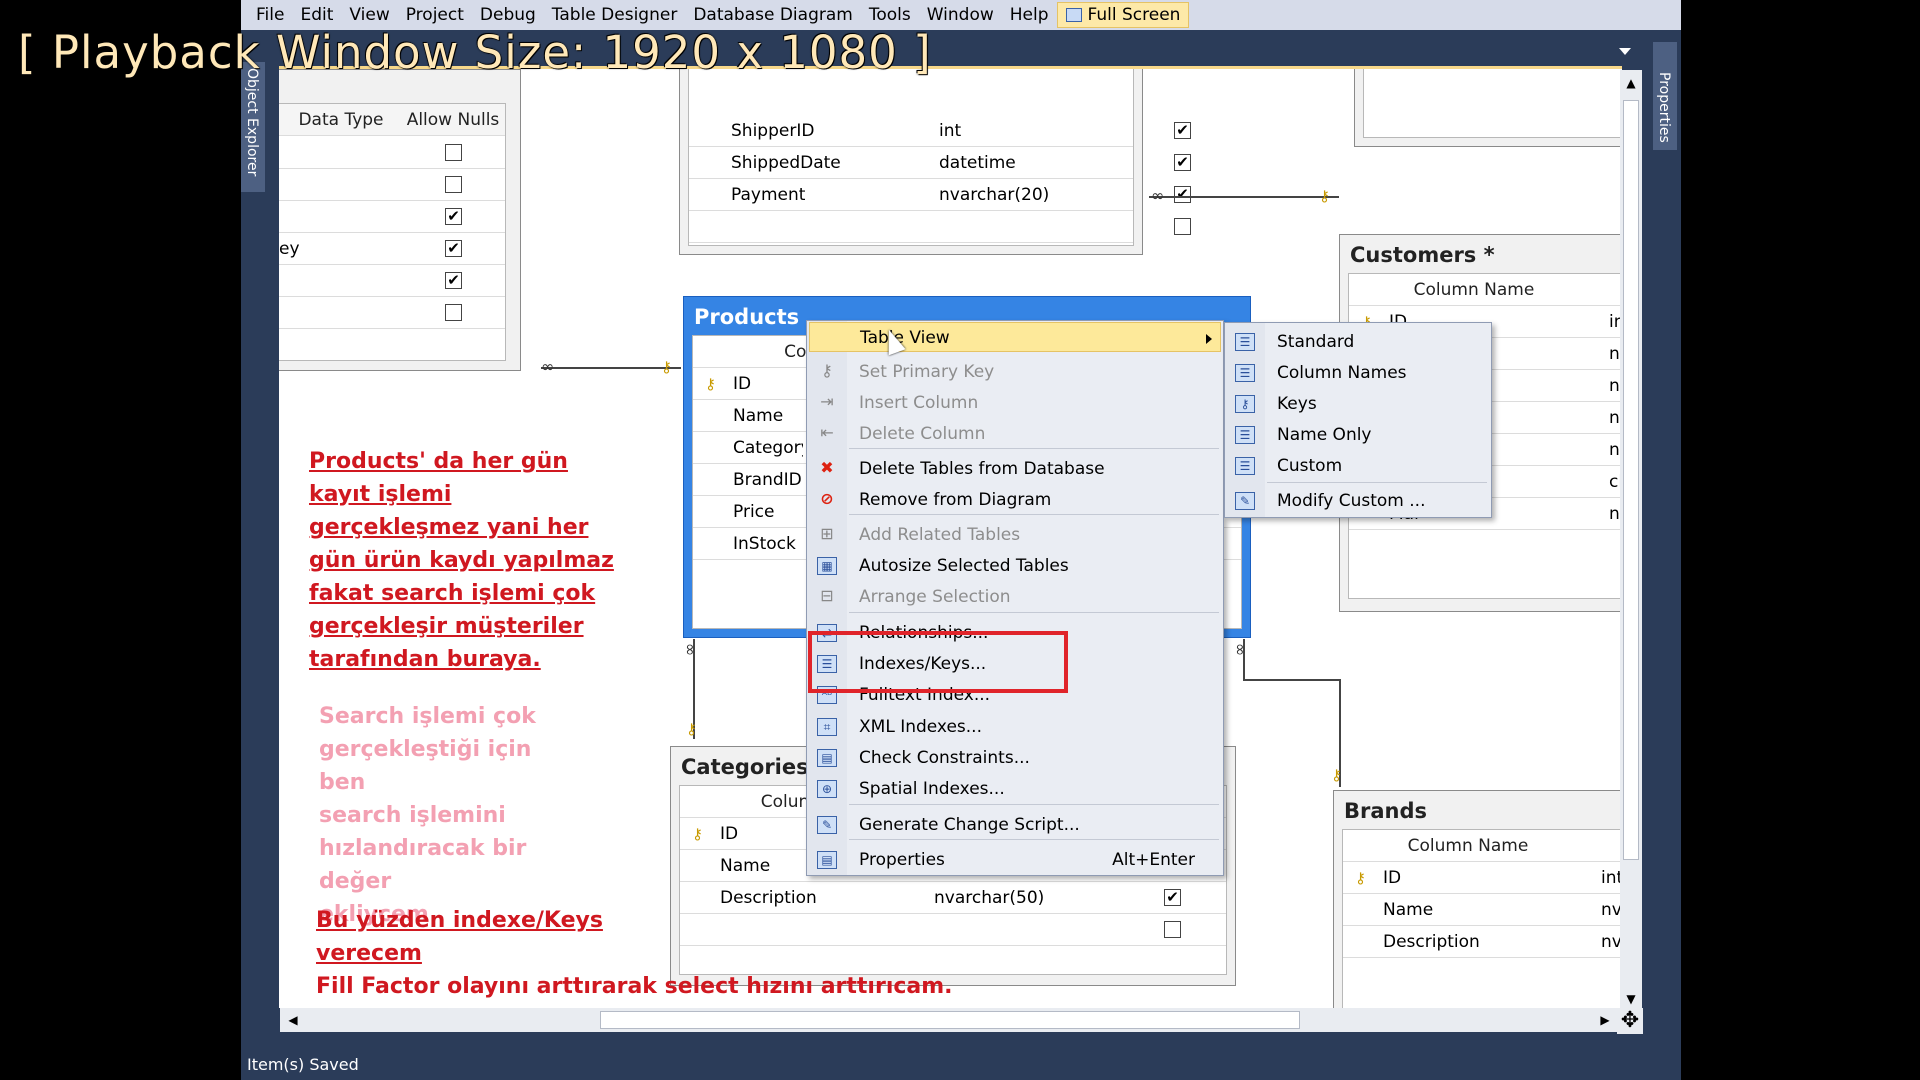 Image resolution: width=1920 pixels, height=1080 pixels. Describe the element at coordinates (1336, 775) in the screenshot. I see `key-icon: ⚷` at that location.